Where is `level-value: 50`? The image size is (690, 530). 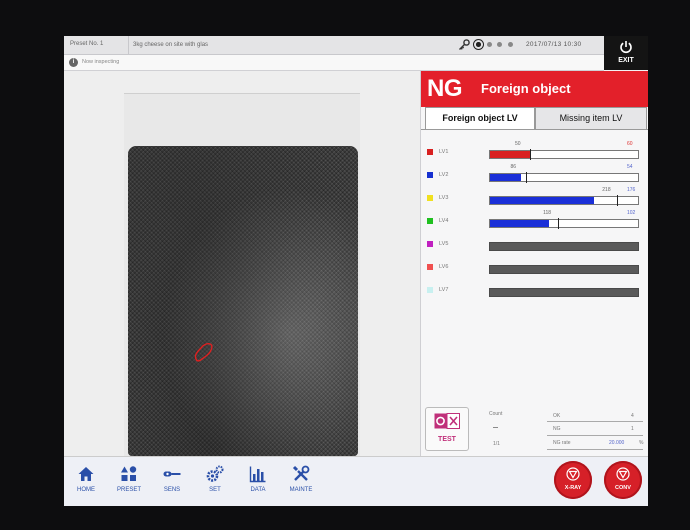
level-value: 50 is located at coordinates (517, 144).